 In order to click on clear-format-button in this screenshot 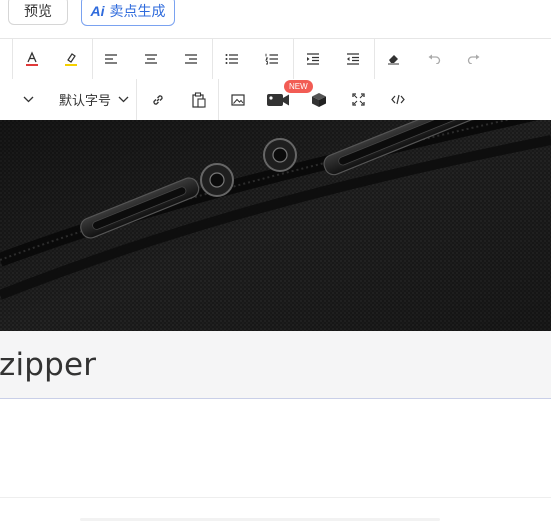, I will do `click(394, 59)`.